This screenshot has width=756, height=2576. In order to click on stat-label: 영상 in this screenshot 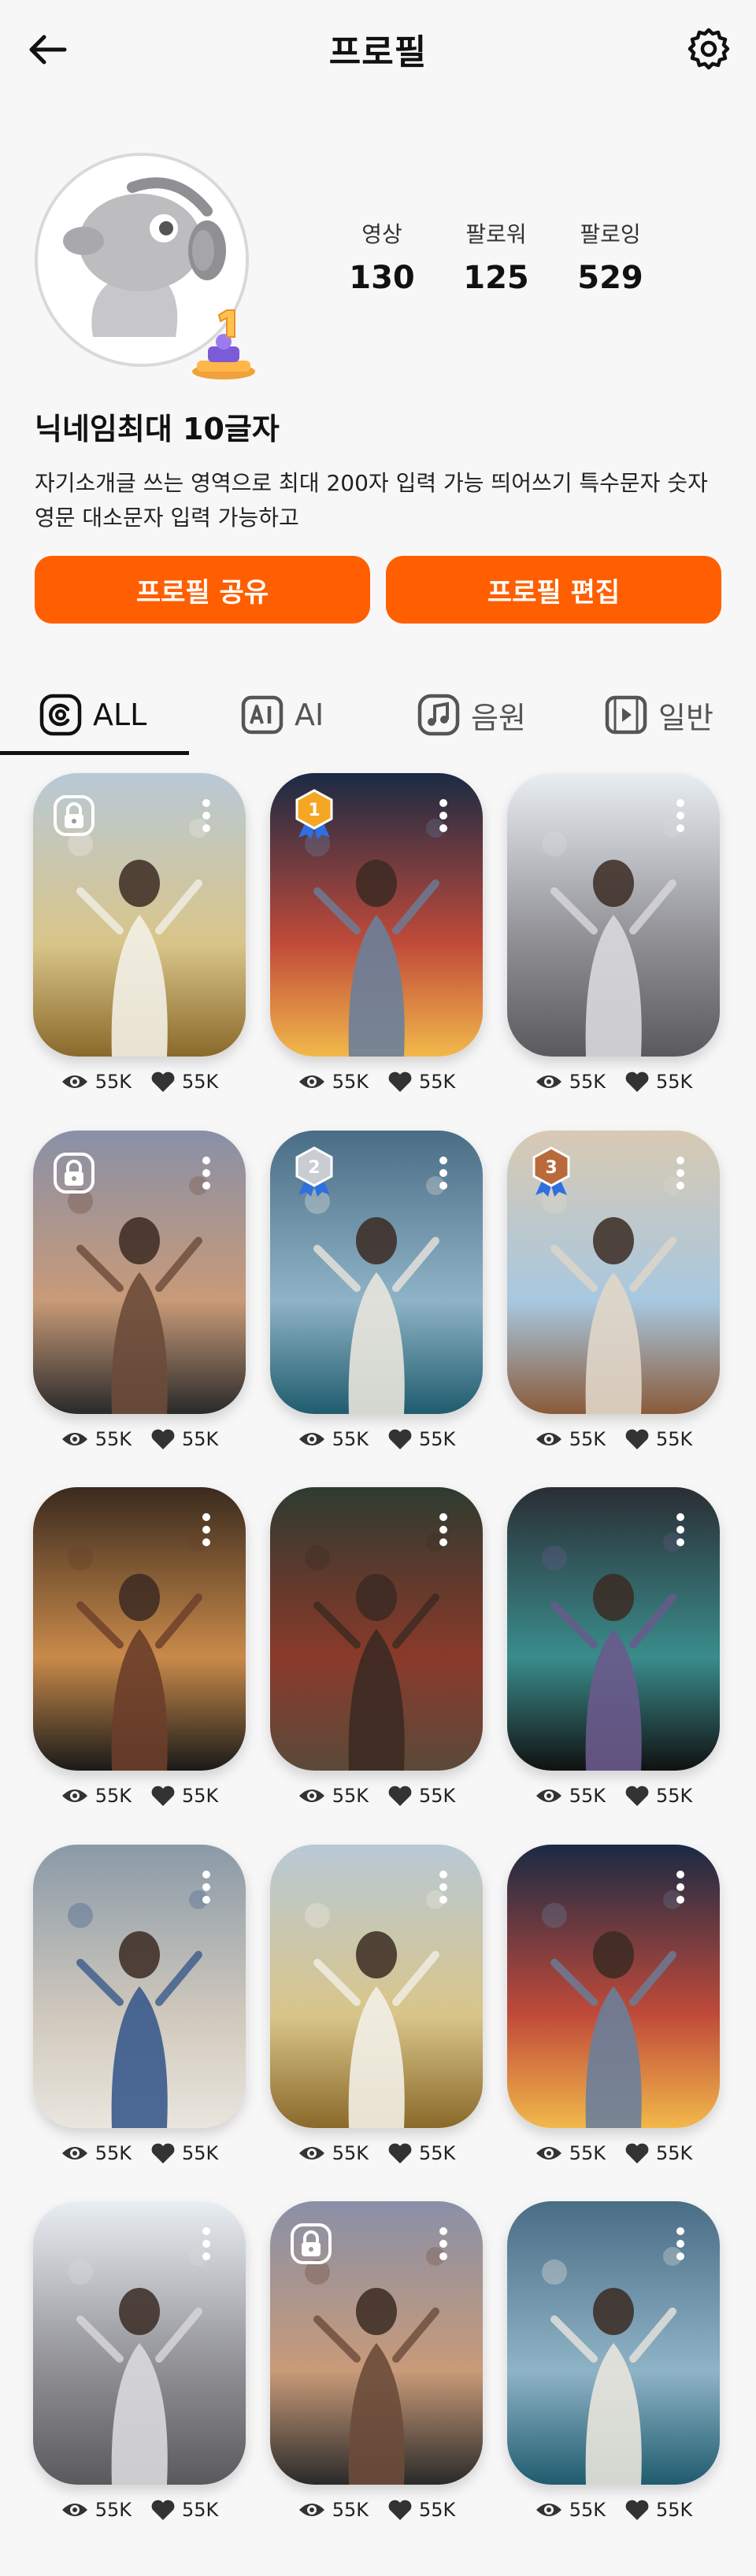, I will do `click(381, 234)`.